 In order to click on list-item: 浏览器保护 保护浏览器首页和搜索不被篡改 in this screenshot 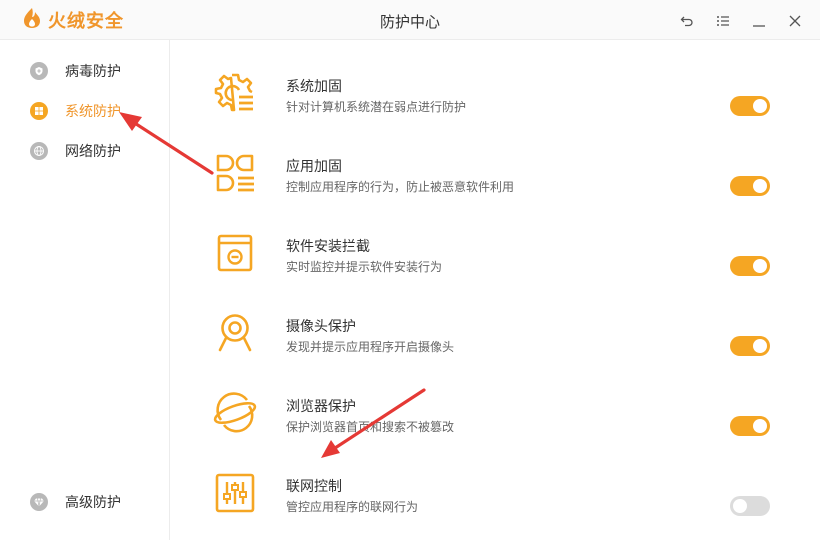, I will do `click(495, 410)`.